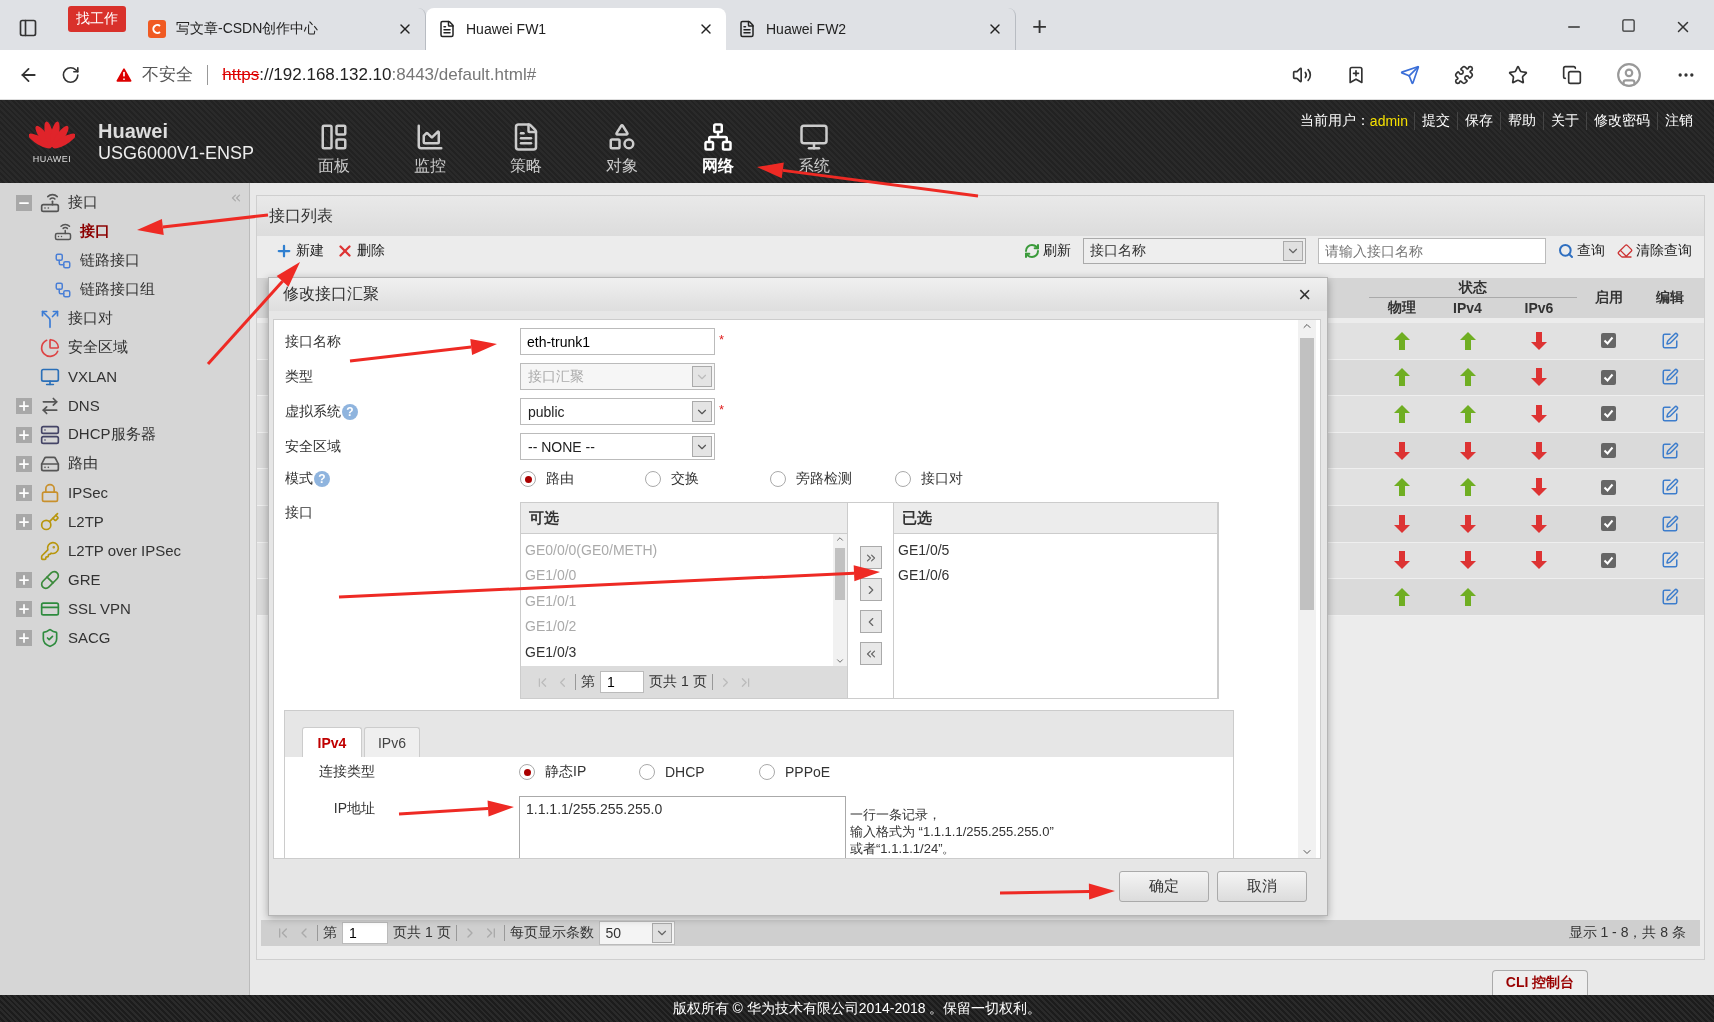  Describe the element at coordinates (71, 74) in the screenshot. I see `reload-icon` at that location.